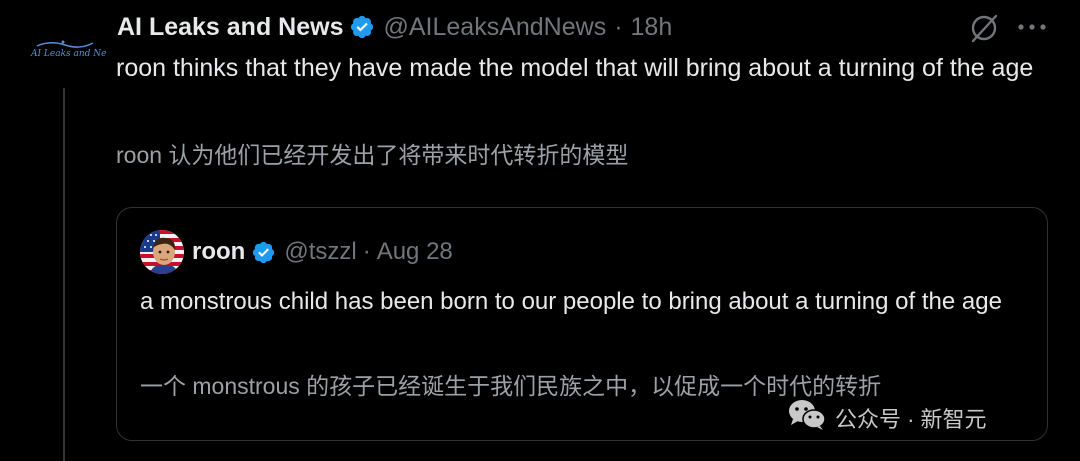 This screenshot has height=461, width=1080. I want to click on tweet-header: AI Leaks and News @AILeaksAndNews · 18h, so click(394, 27).